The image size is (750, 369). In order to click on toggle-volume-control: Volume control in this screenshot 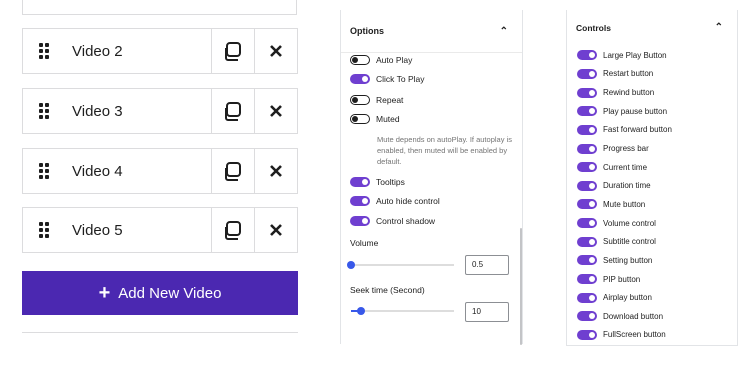, I will do `click(624, 223)`.